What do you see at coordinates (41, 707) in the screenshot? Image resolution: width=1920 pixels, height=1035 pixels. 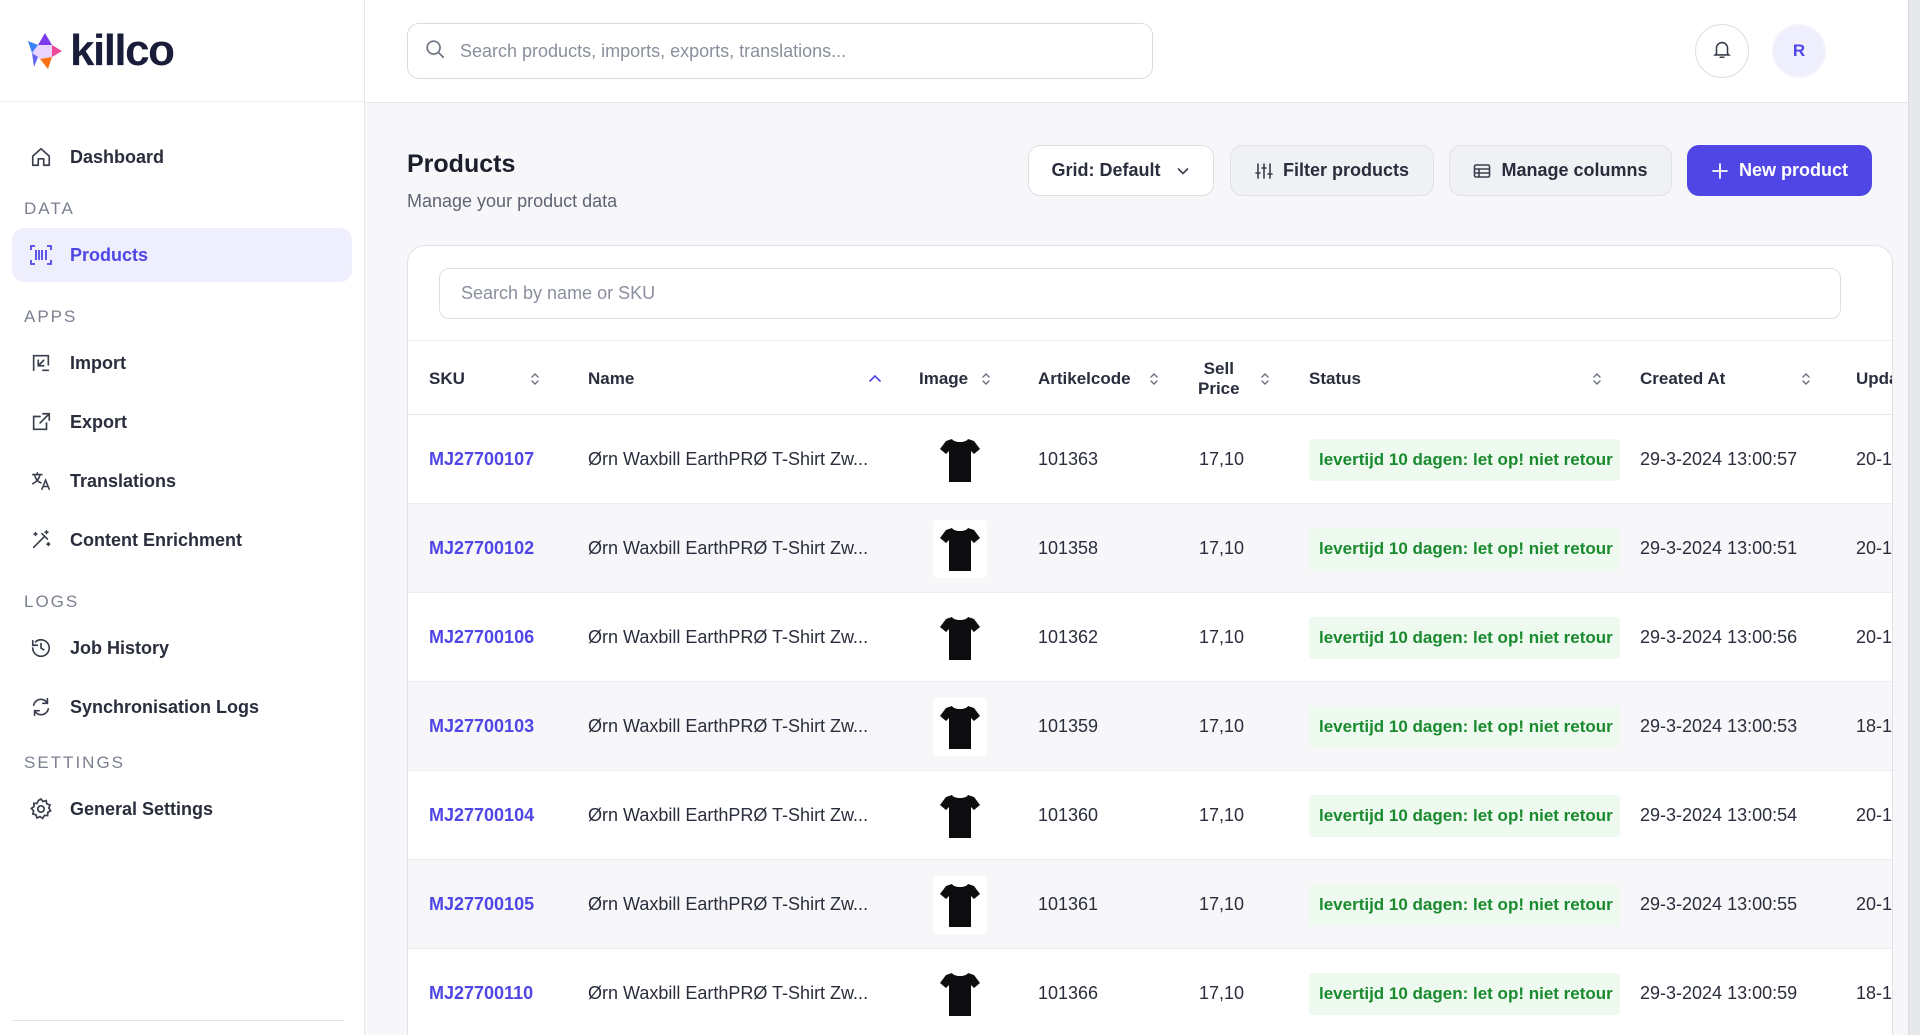 I see `sync-icon` at bounding box center [41, 707].